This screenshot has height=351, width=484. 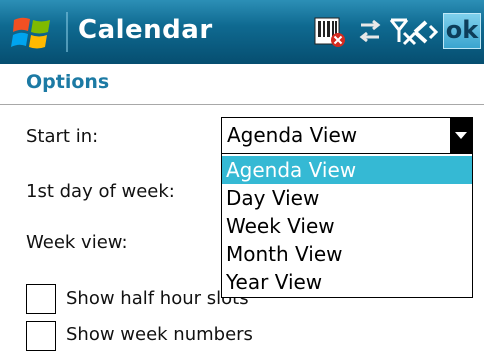 I want to click on sync-arrows-icon, so click(x=370, y=31).